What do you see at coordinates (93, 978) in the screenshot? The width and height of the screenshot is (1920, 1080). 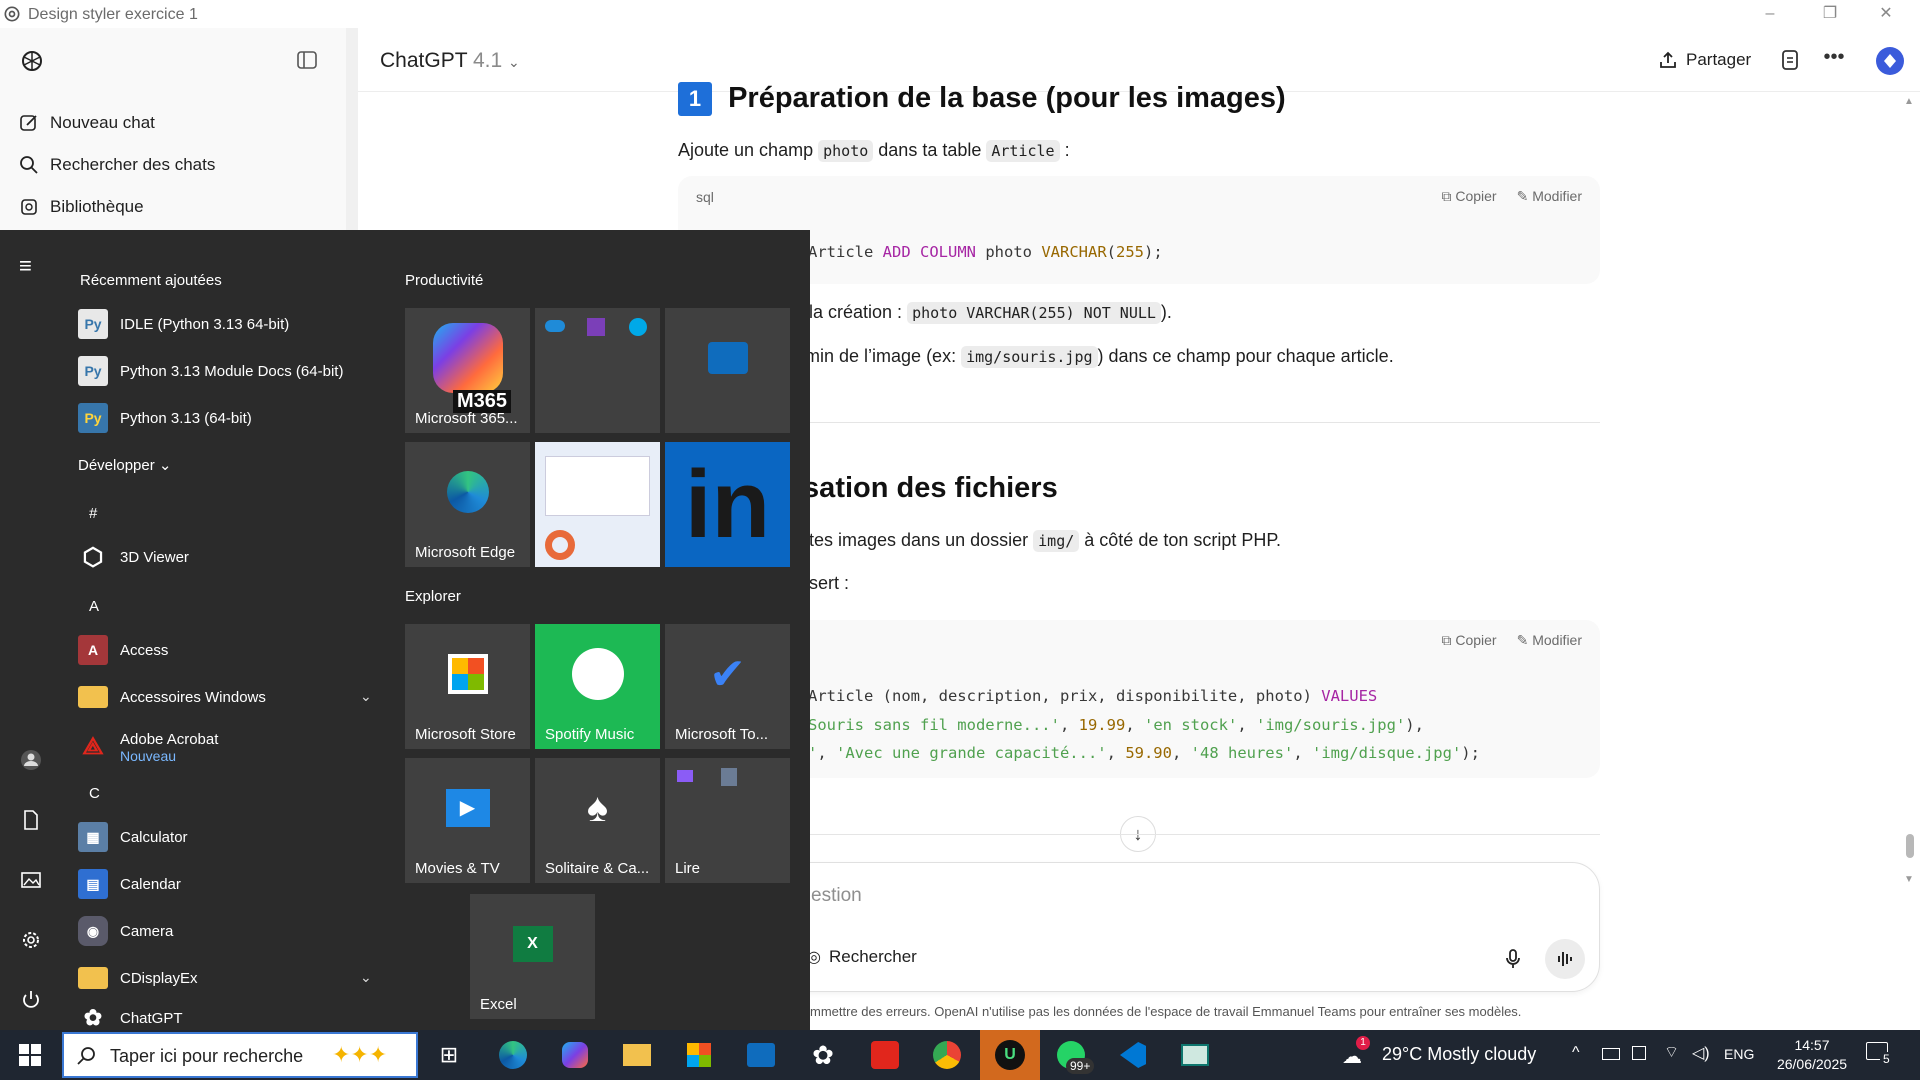 I see `folder-icon` at bounding box center [93, 978].